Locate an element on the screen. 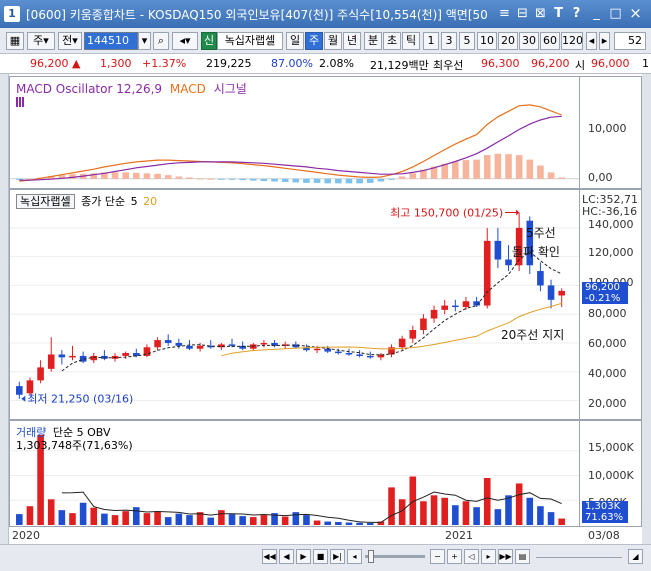 The width and height of the screenshot is (651, 571). step-1: 1 is located at coordinates (431, 41).